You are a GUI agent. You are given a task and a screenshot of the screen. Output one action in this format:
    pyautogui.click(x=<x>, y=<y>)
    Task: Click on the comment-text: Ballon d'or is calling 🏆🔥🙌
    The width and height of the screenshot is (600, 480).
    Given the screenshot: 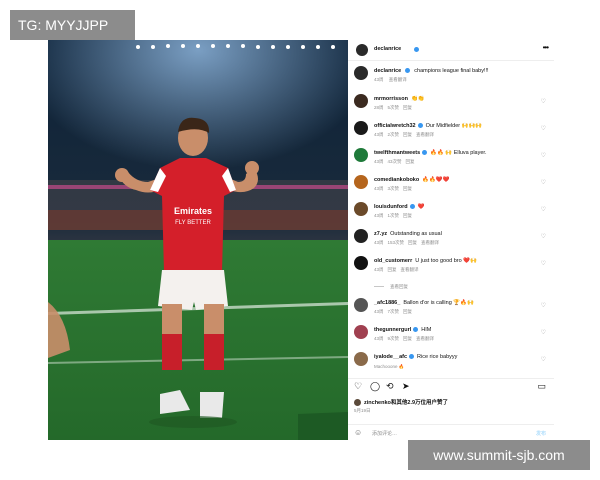 What is the action you would take?
    pyautogui.click(x=438, y=303)
    